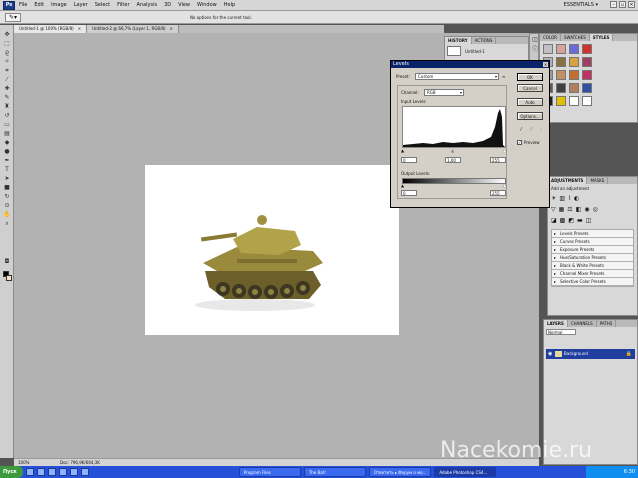 This screenshot has width=638, height=478. I want to click on tab-layers: LAYERS, so click(556, 323).